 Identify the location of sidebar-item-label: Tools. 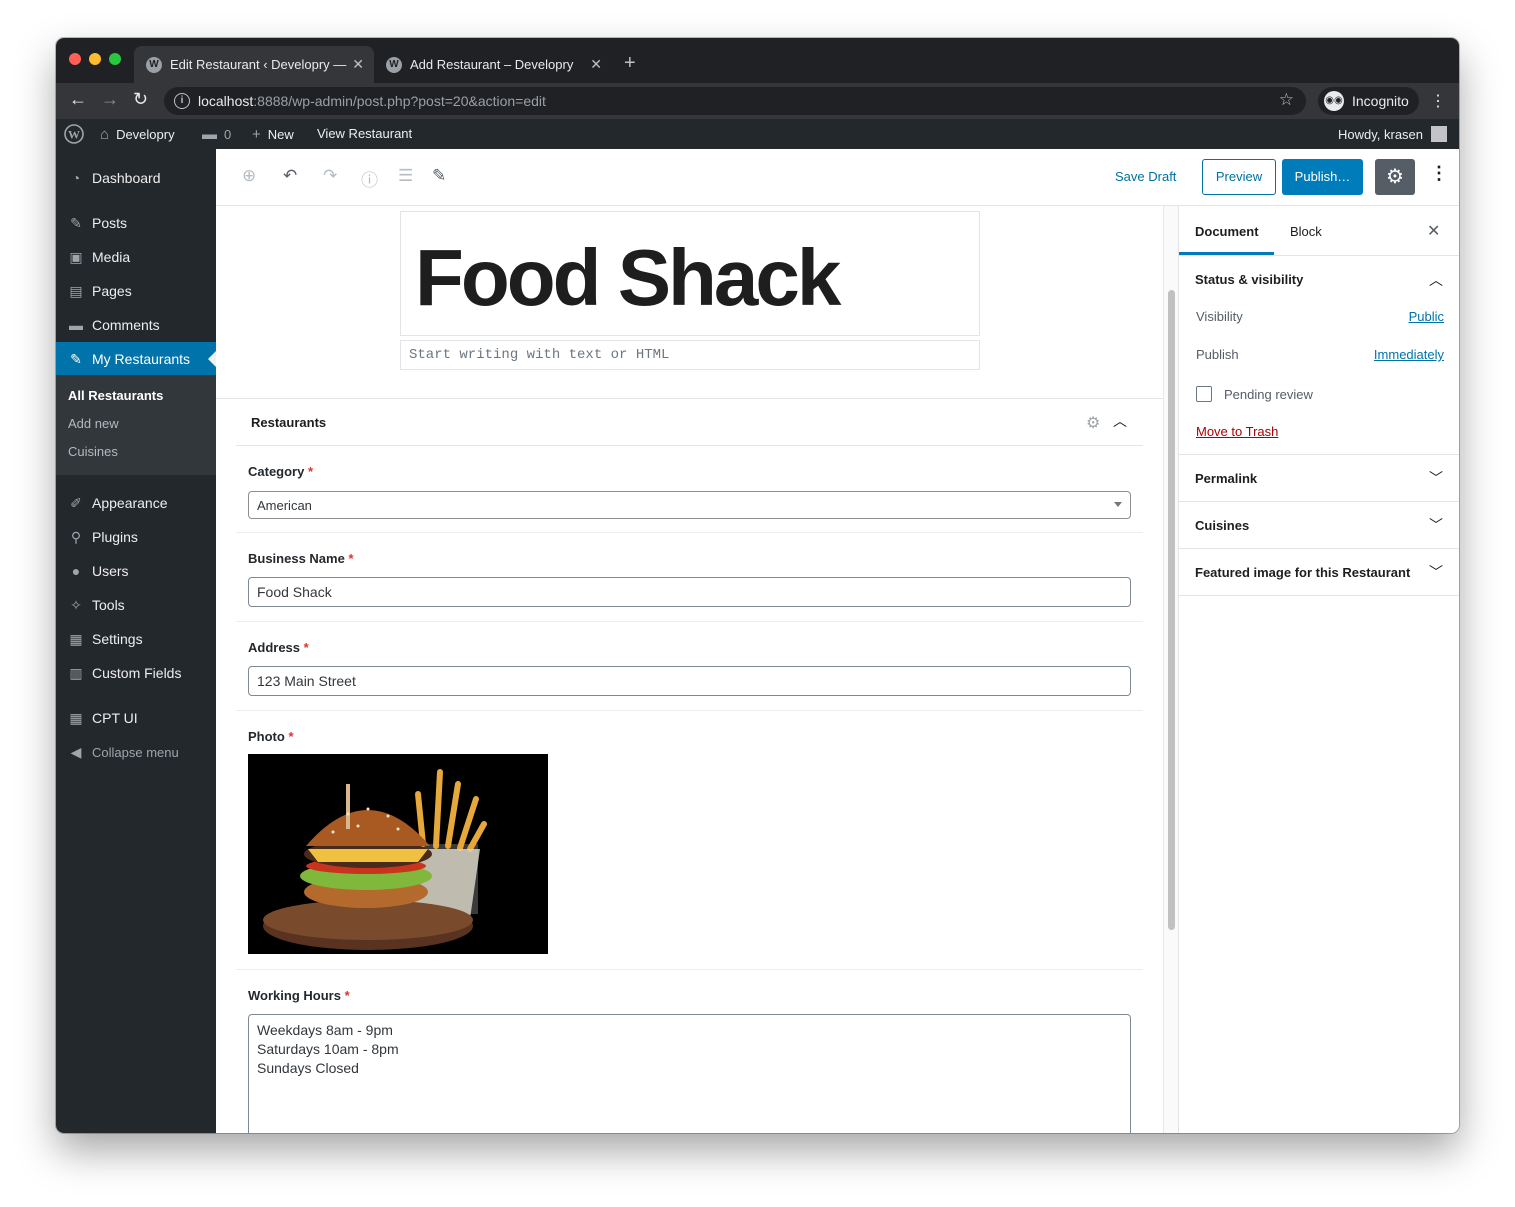
(108, 605).